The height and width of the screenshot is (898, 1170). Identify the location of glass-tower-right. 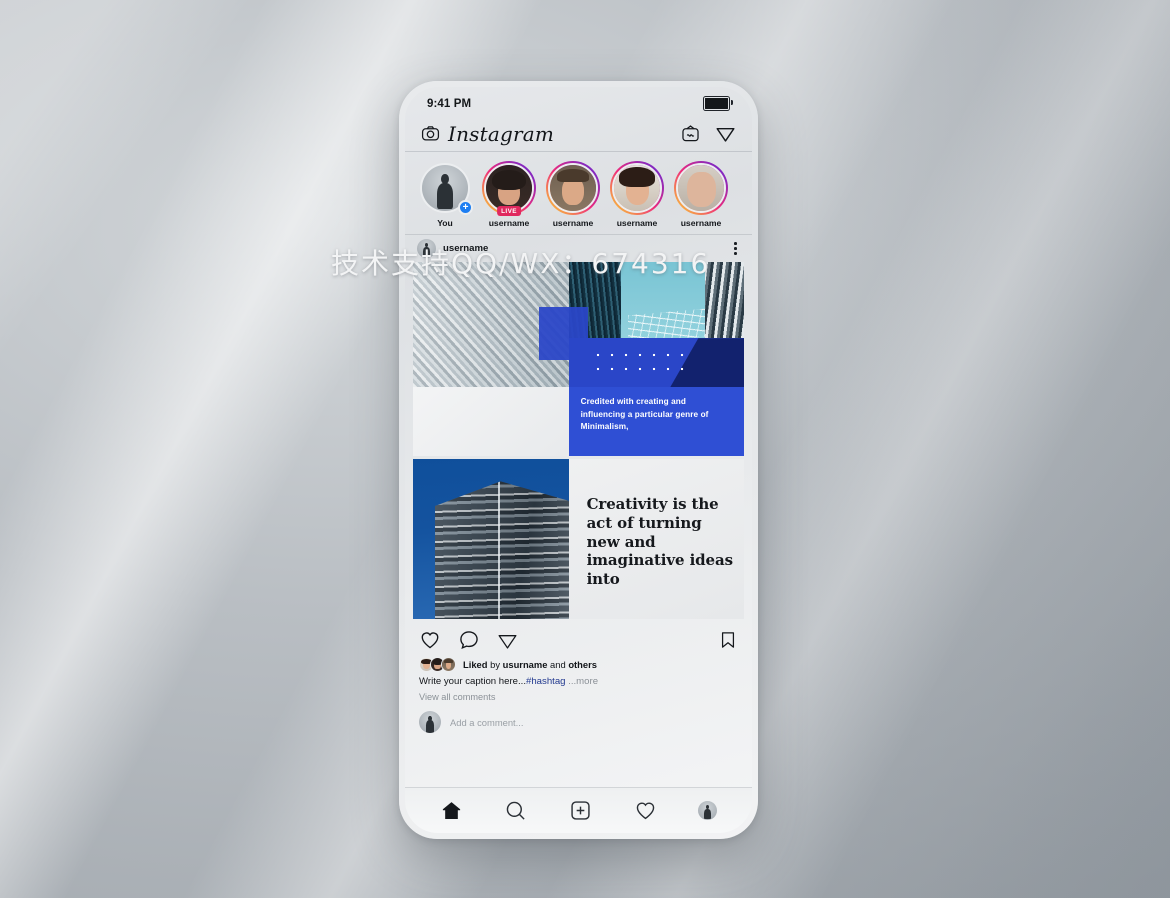
(656, 324).